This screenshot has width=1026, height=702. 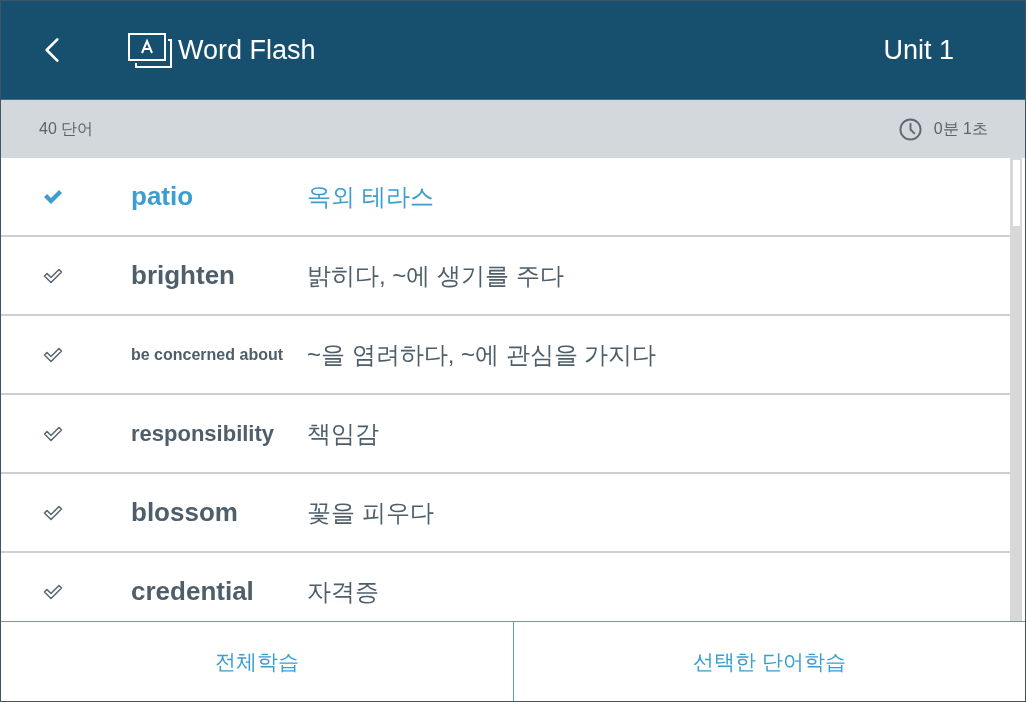 I want to click on english-word: credential, so click(x=193, y=591).